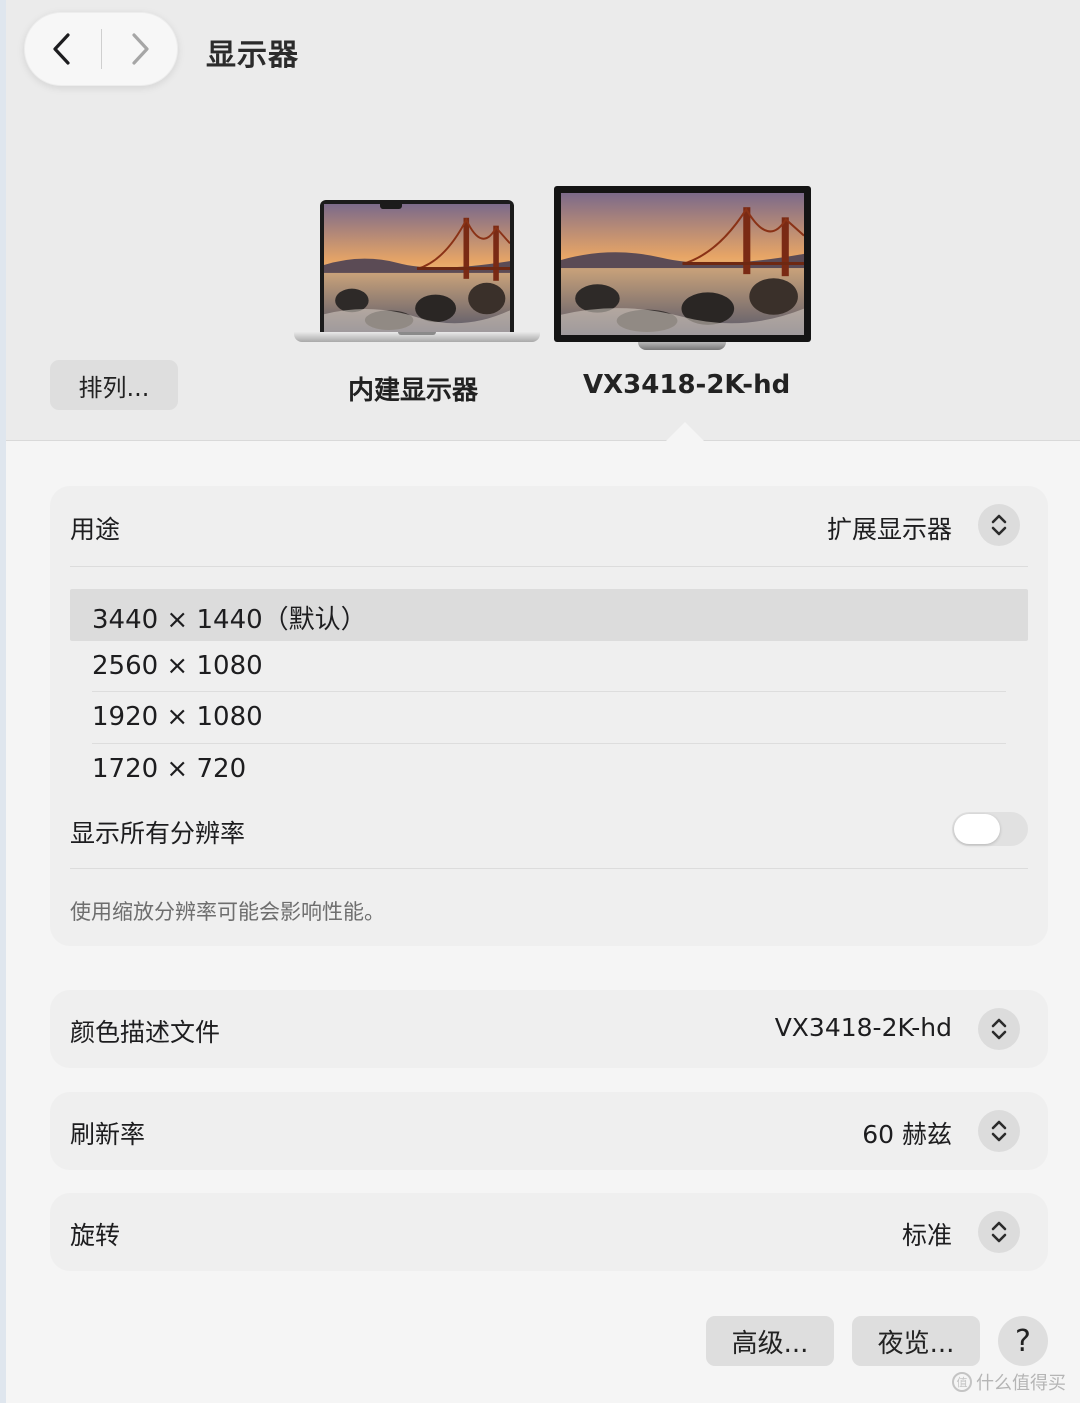 The height and width of the screenshot is (1403, 1080). I want to click on usage-stepper, so click(999, 525).